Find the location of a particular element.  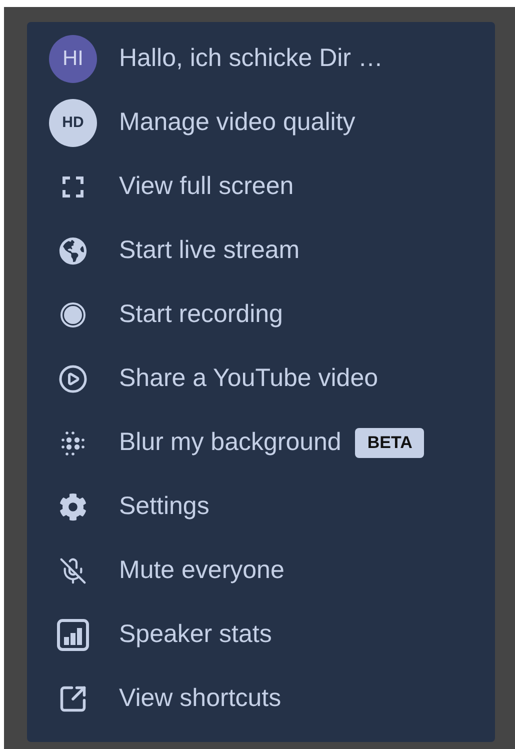

avatar: HI is located at coordinates (73, 59).